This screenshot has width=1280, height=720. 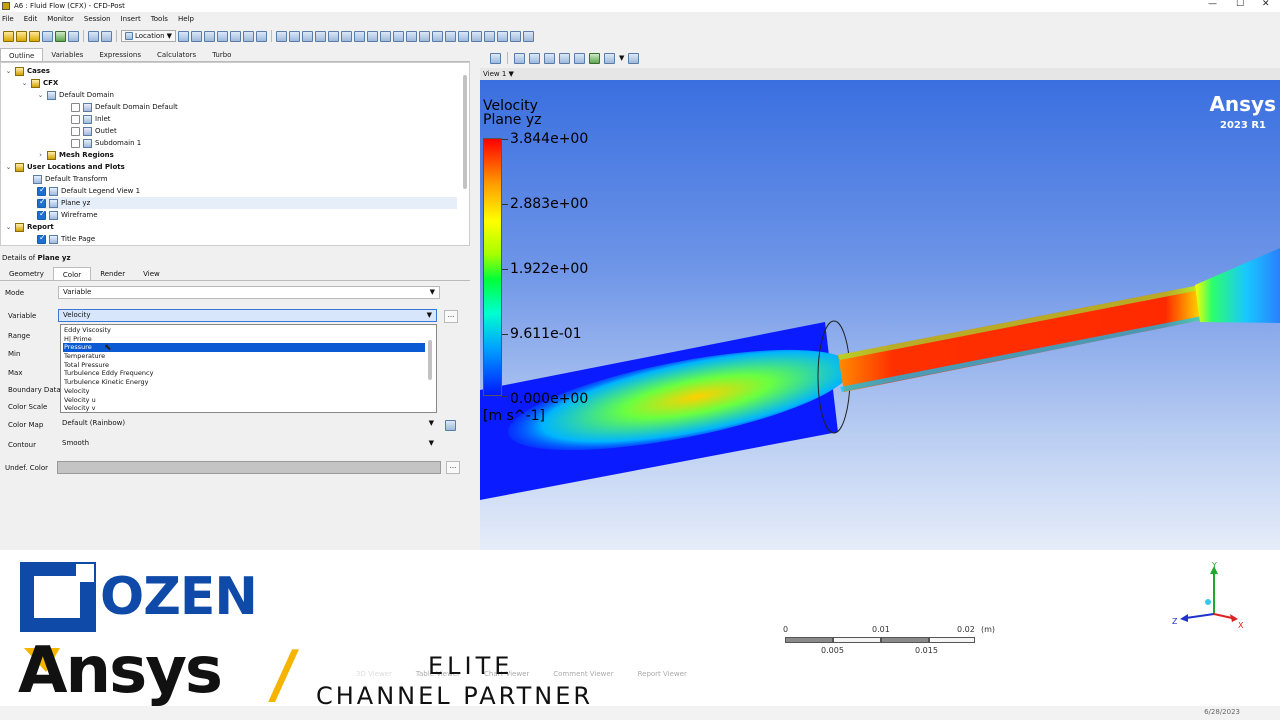 I want to click on dropdown-option: Velocity v, so click(x=244, y=408).